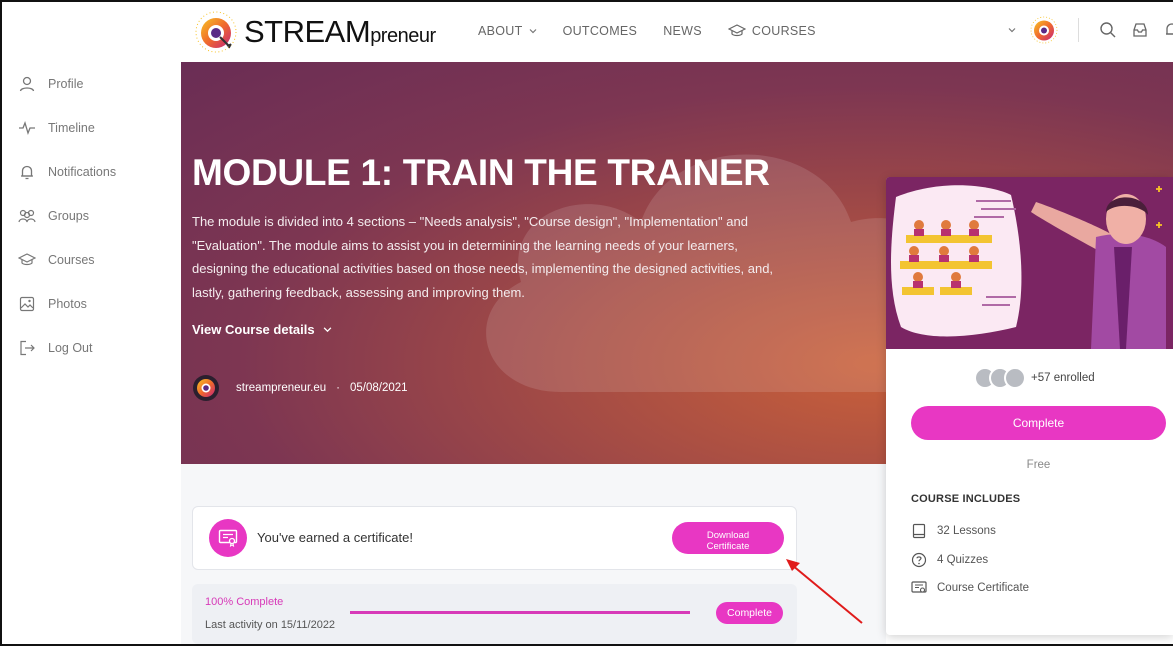 The width and height of the screenshot is (1173, 646). I want to click on activity-icon, so click(27, 128).